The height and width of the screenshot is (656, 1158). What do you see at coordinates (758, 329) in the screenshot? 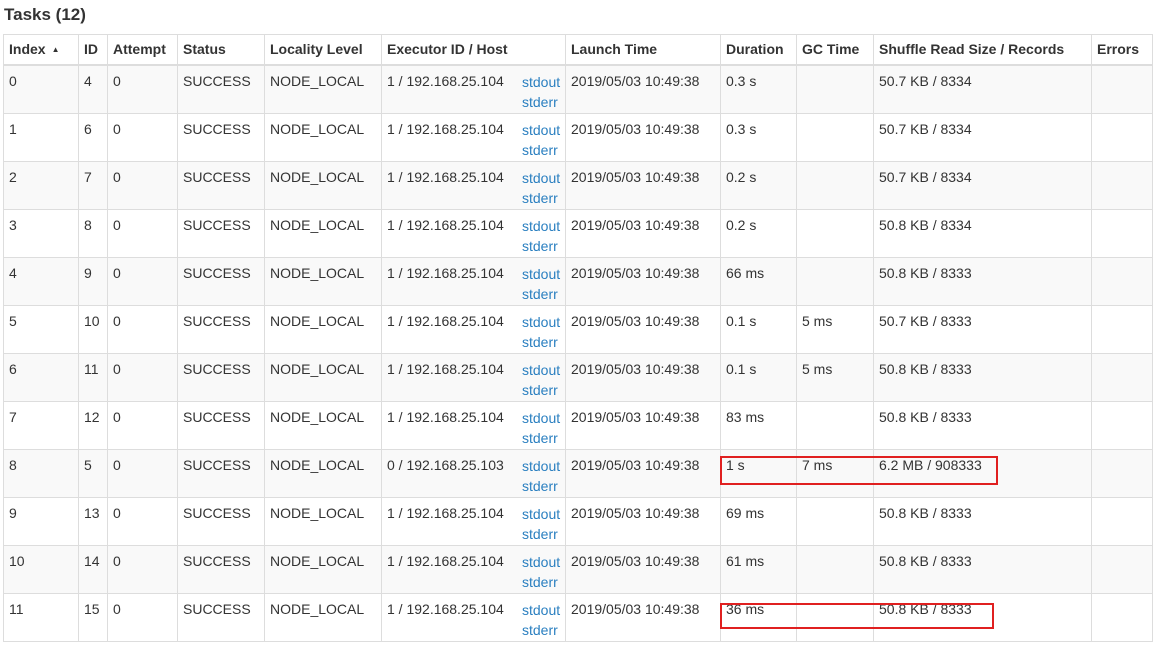
I see `cell-duration: 0.1 s` at bounding box center [758, 329].